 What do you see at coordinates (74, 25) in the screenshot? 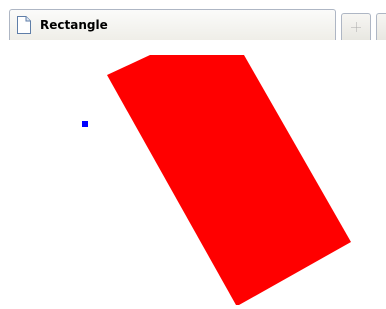
I see `tab-title: Rectangle` at bounding box center [74, 25].